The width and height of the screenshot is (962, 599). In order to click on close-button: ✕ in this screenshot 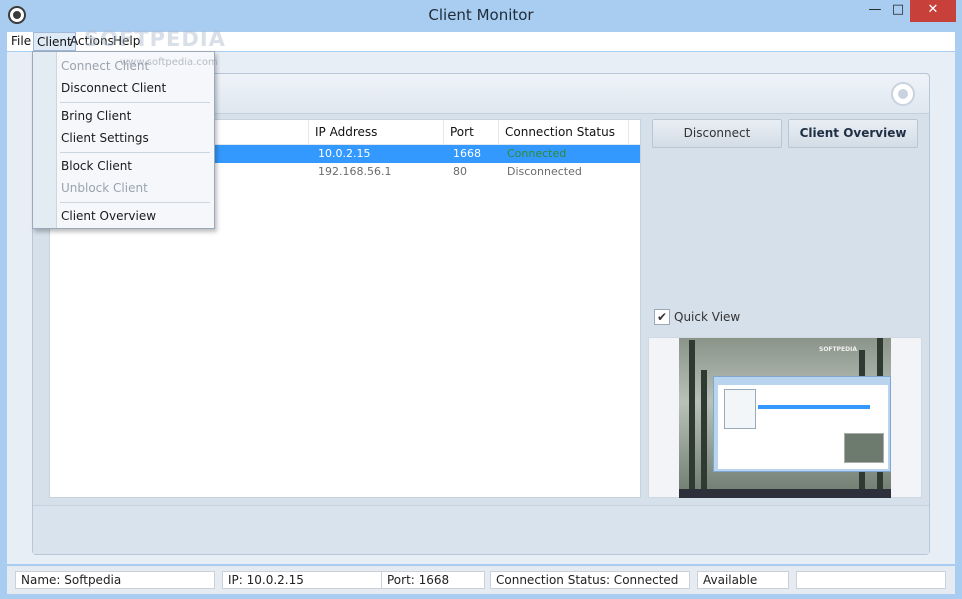, I will do `click(933, 11)`.